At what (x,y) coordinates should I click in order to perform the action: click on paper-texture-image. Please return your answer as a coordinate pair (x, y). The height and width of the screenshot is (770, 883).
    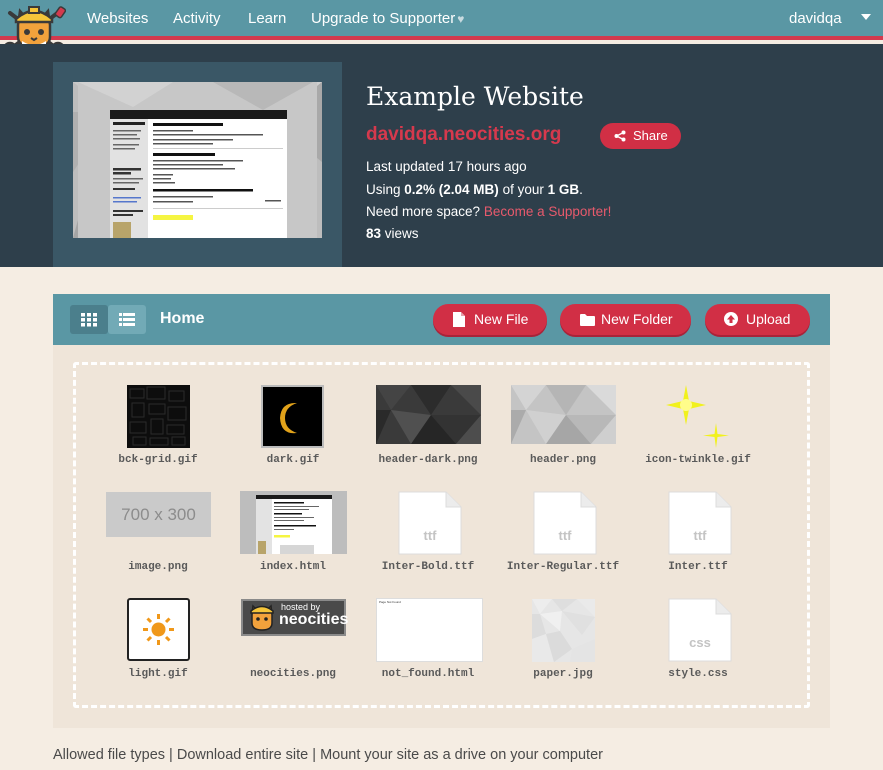
    Looking at the image, I should click on (563, 630).